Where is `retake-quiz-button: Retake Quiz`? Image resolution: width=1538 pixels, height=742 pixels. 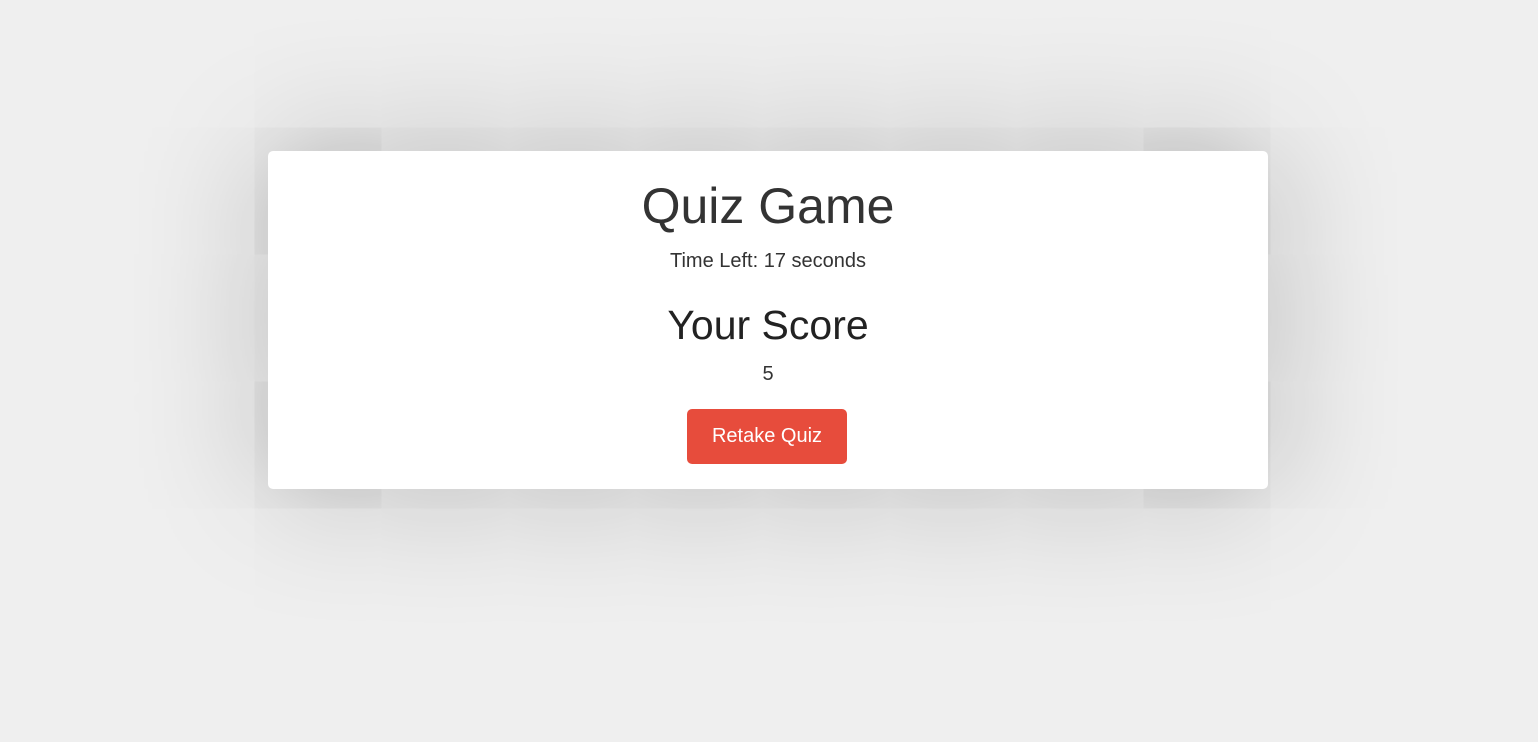
retake-quiz-button: Retake Quiz is located at coordinates (767, 436).